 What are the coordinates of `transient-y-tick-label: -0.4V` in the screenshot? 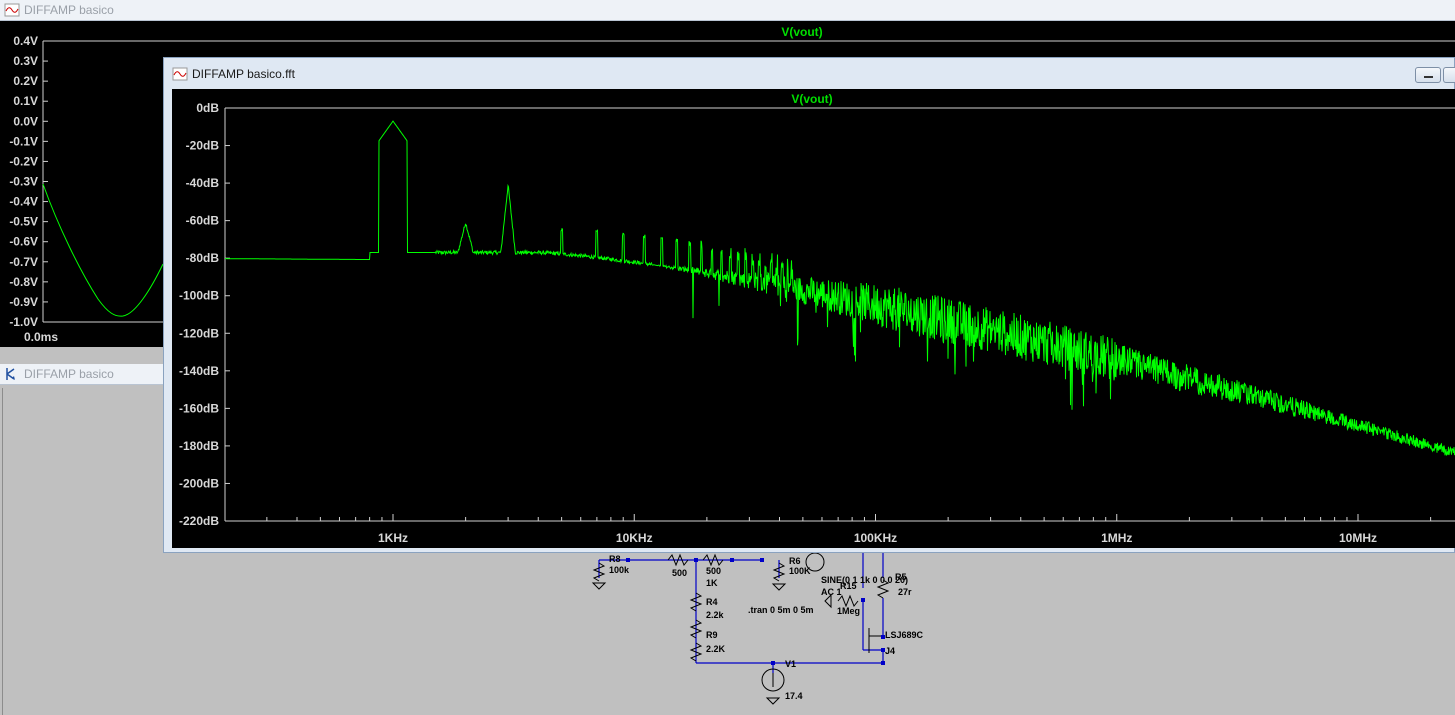 It's located at (23, 202).